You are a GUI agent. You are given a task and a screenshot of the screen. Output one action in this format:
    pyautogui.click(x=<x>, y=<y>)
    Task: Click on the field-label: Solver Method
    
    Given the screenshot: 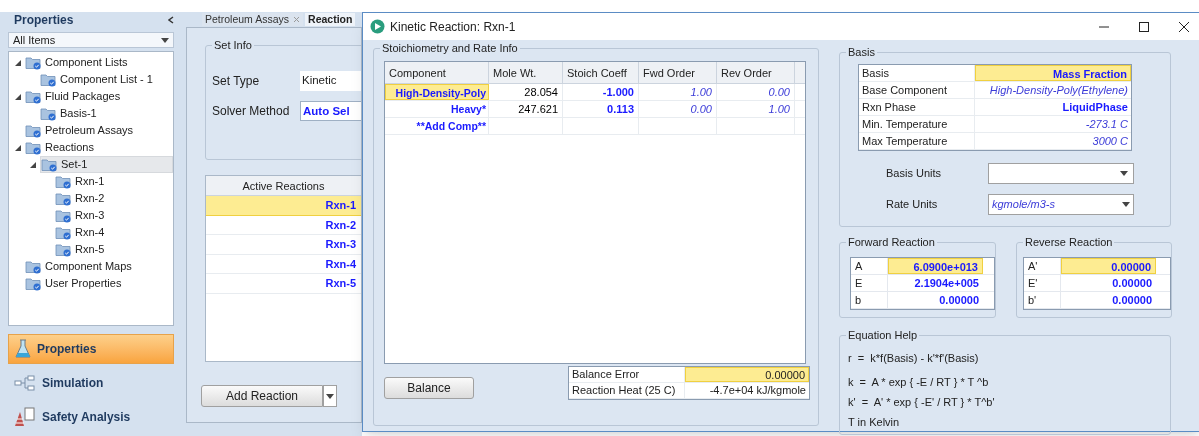 What is the action you would take?
    pyautogui.click(x=251, y=111)
    